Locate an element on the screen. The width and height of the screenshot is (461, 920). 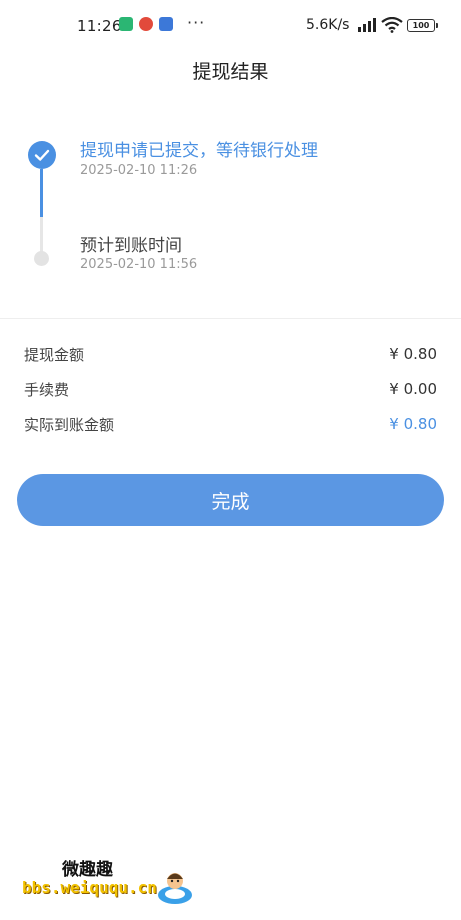
network-speed: 5.6K/s is located at coordinates (328, 25).